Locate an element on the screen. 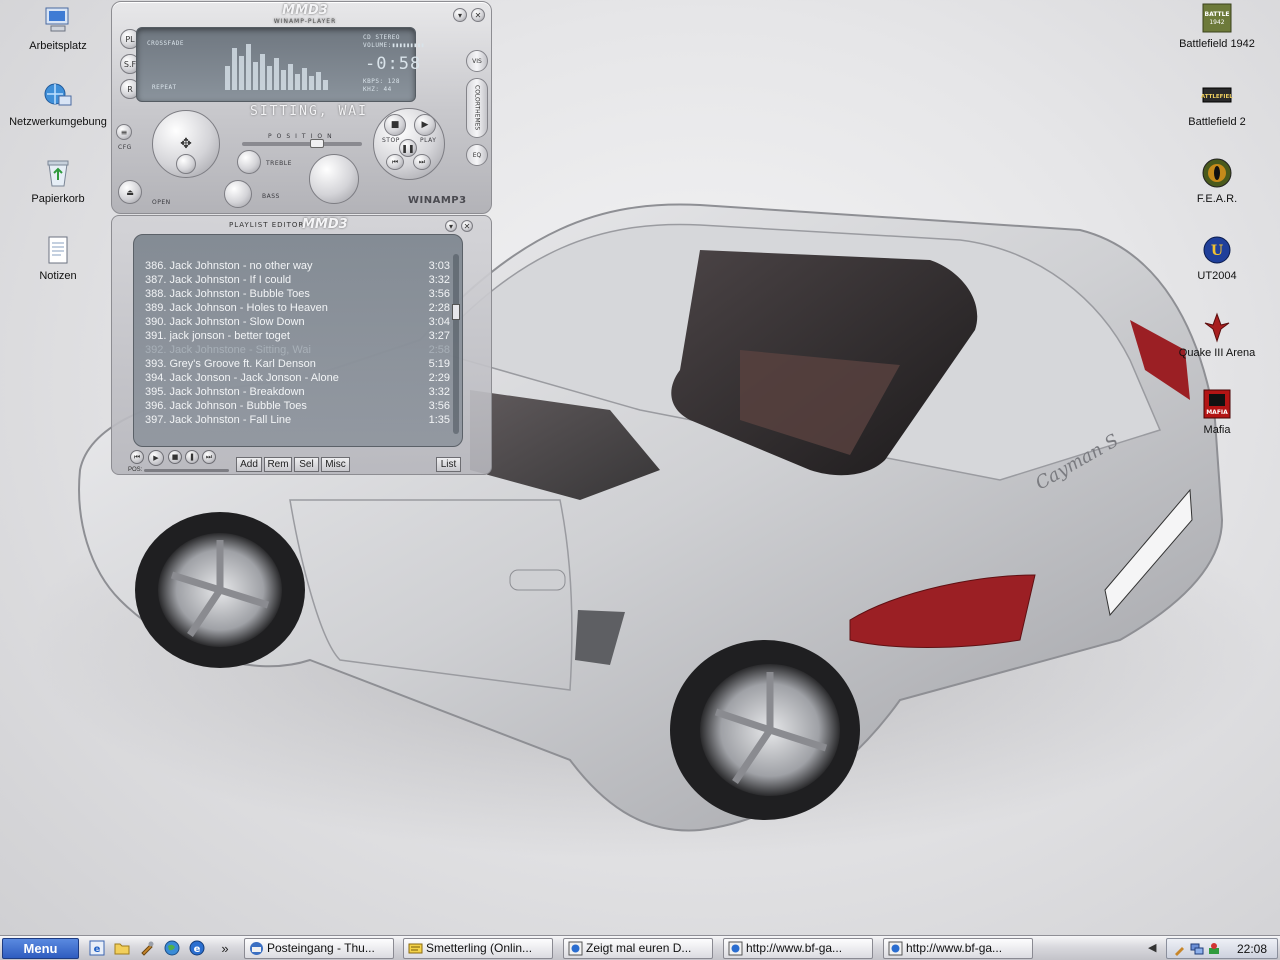  folder-quicklaunch-icon is located at coordinates (122, 948).